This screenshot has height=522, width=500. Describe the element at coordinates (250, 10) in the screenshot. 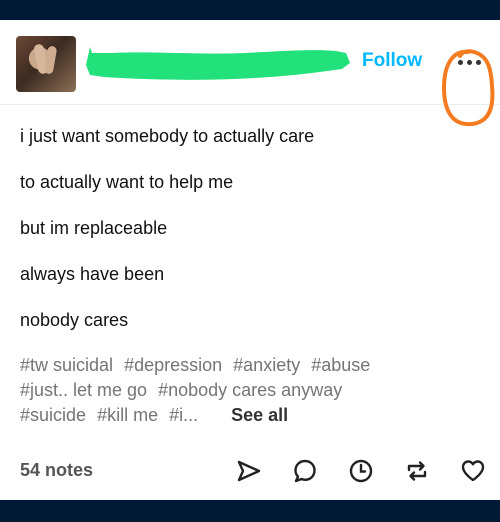

I see `top-app-bar` at that location.